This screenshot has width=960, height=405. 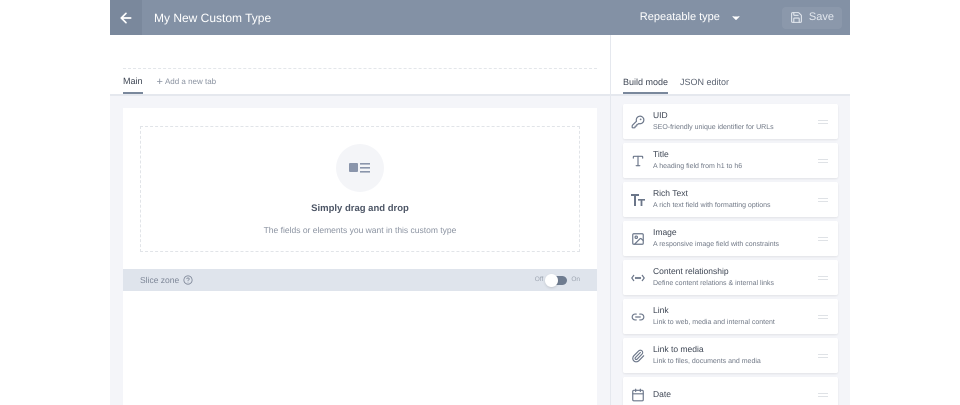 I want to click on letter-t-icon, so click(x=638, y=161).